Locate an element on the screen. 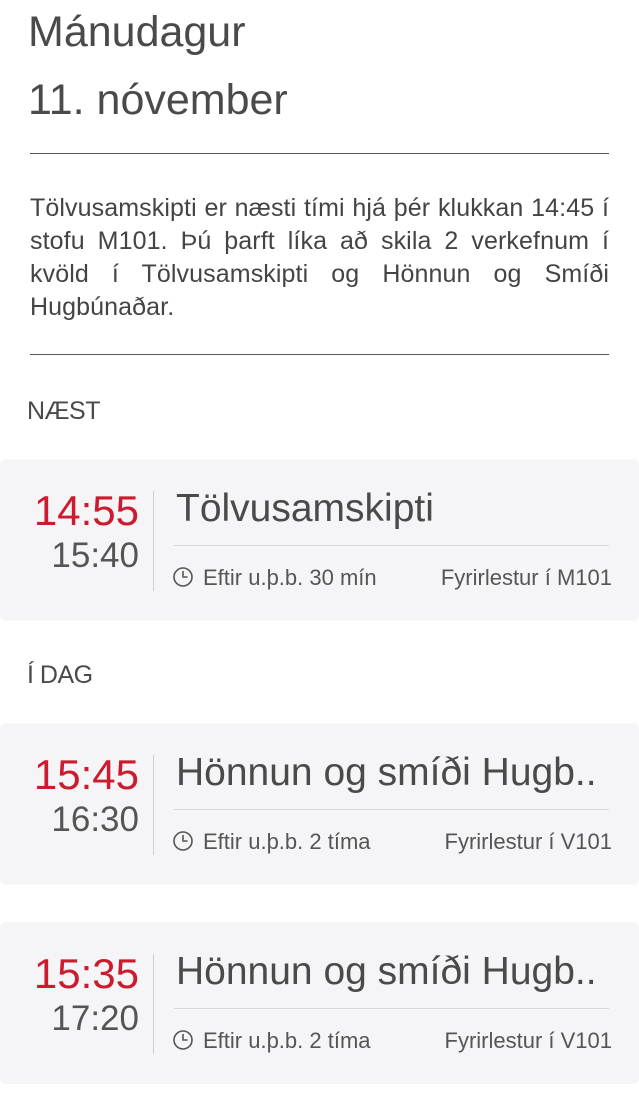 The image size is (639, 1100). end-time: 16:30 is located at coordinates (95, 819).